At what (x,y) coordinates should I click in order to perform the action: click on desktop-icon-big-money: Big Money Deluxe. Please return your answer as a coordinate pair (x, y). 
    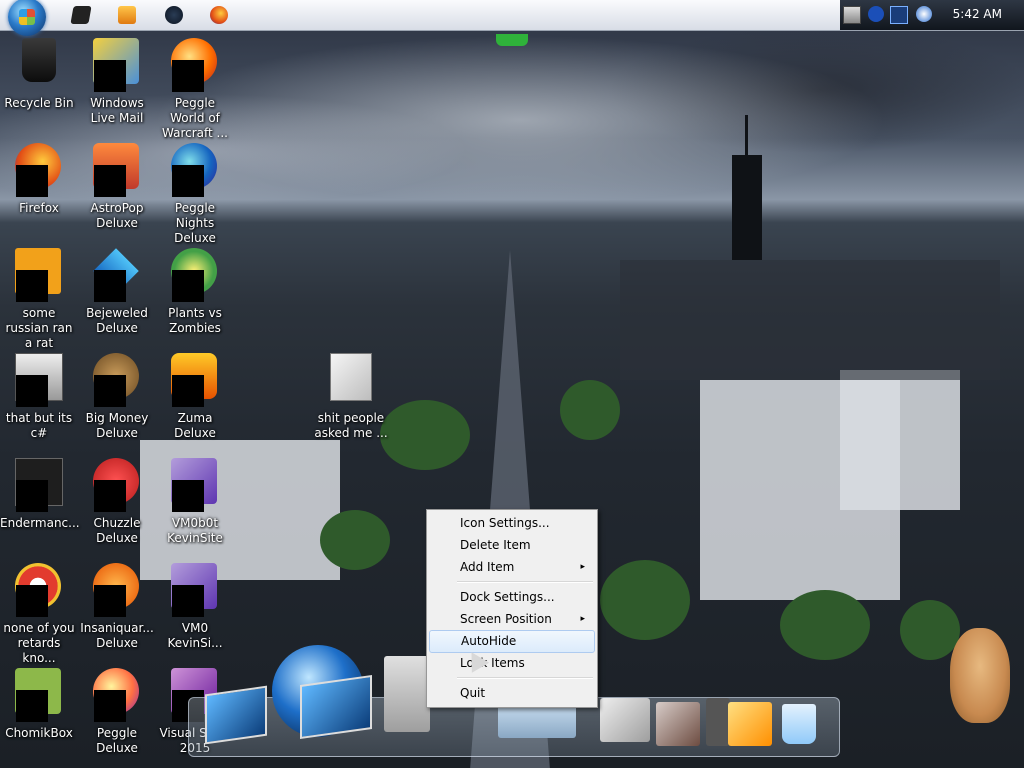
    Looking at the image, I should click on (117, 403).